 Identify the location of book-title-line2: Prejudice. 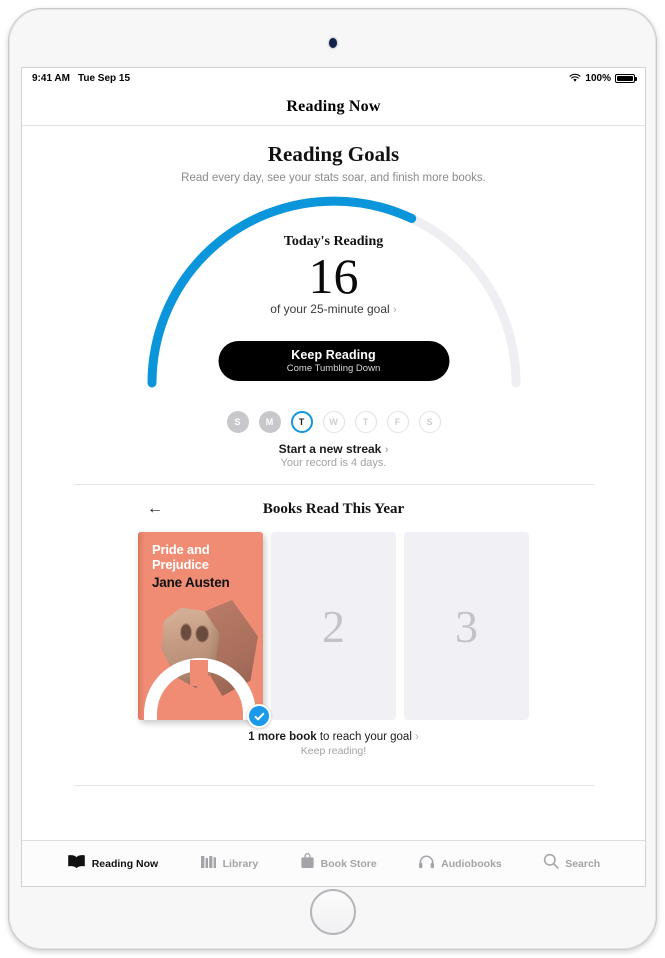
(180, 564).